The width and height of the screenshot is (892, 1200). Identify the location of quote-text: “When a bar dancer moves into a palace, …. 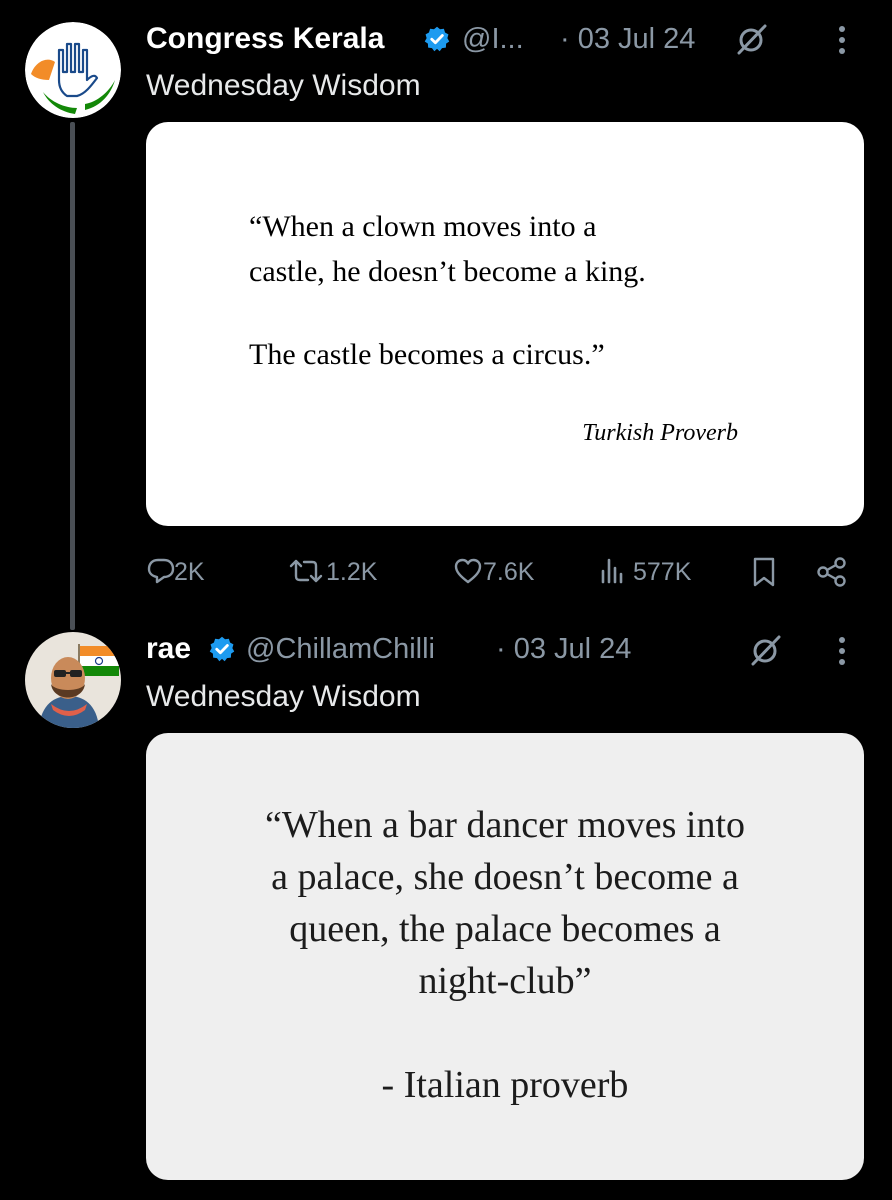
(505, 903).